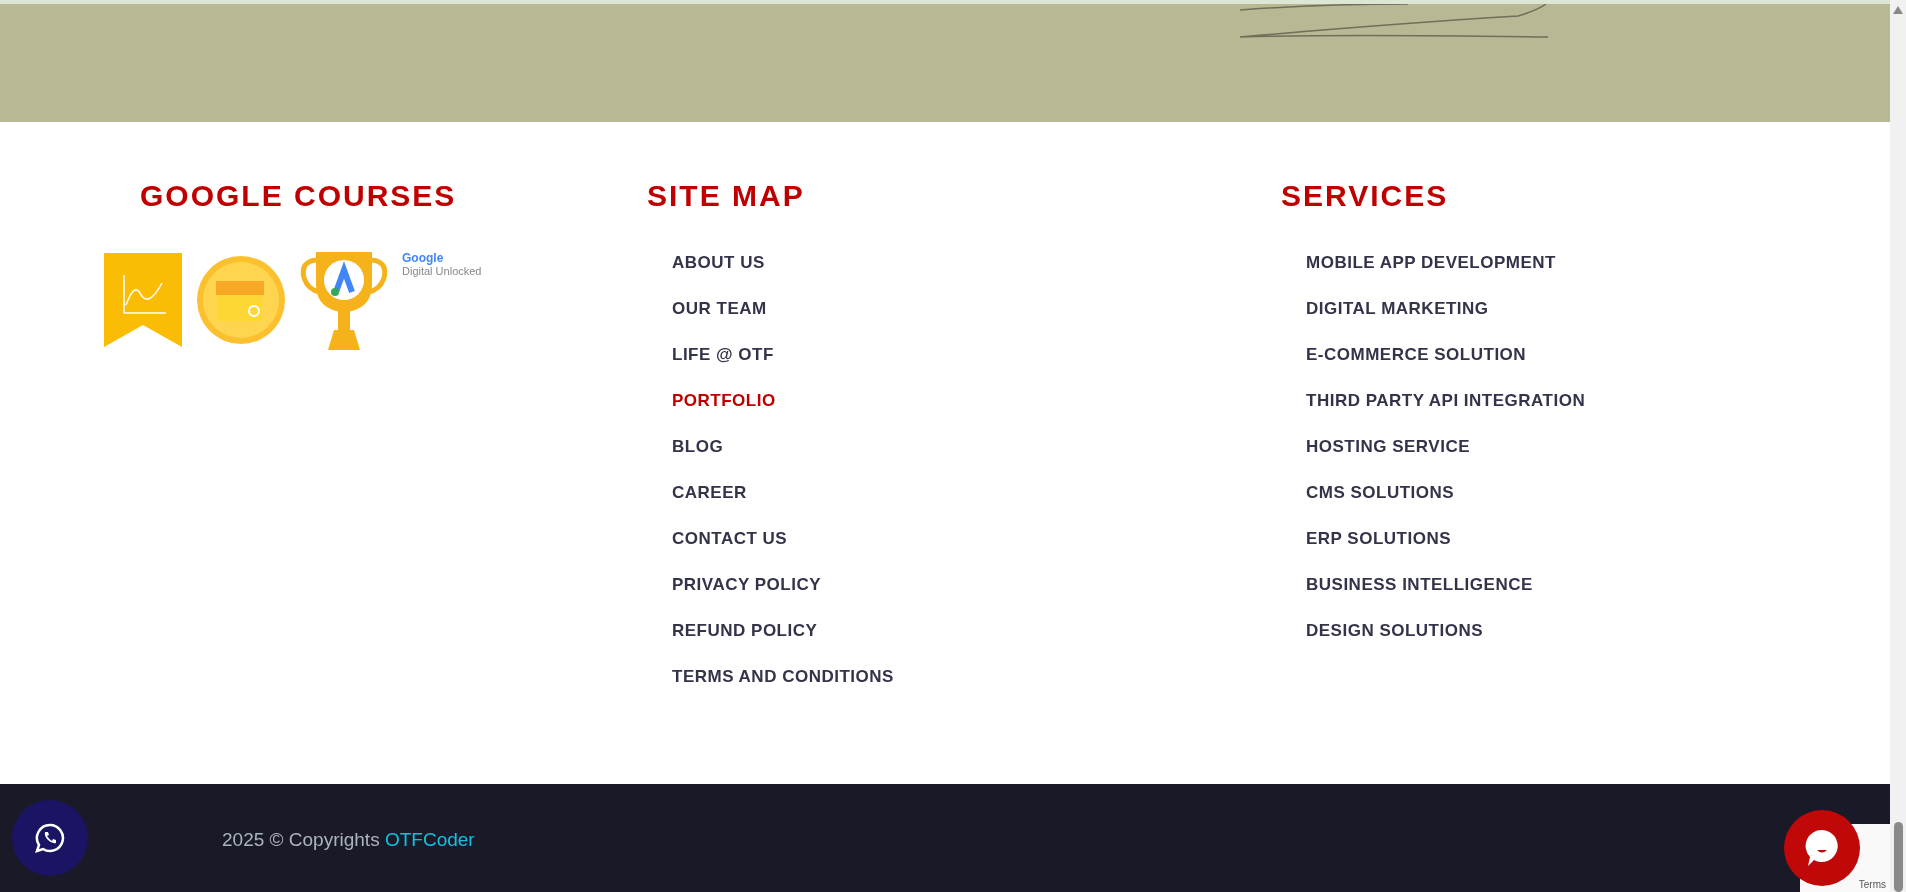 The height and width of the screenshot is (892, 1906). I want to click on brand-text: Google, so click(423, 258).